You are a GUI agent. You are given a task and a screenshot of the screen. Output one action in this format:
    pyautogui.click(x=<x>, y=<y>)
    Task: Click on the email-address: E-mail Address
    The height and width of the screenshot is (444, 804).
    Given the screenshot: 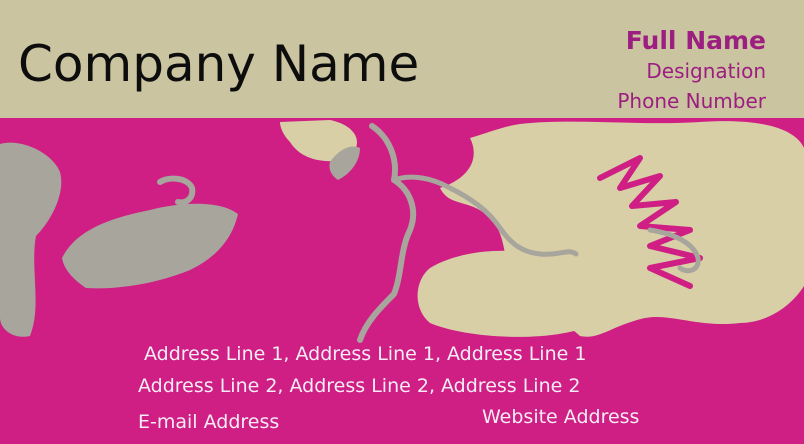 What is the action you would take?
    pyautogui.click(x=209, y=422)
    